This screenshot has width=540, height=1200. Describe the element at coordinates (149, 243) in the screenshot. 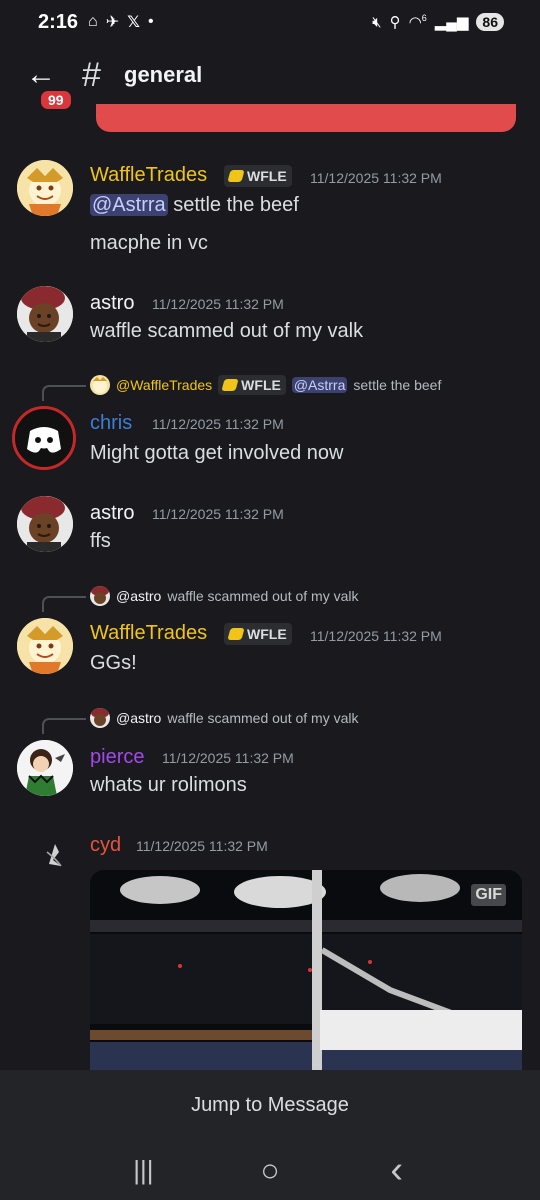

I see `message-text-2: macphe in vc` at that location.